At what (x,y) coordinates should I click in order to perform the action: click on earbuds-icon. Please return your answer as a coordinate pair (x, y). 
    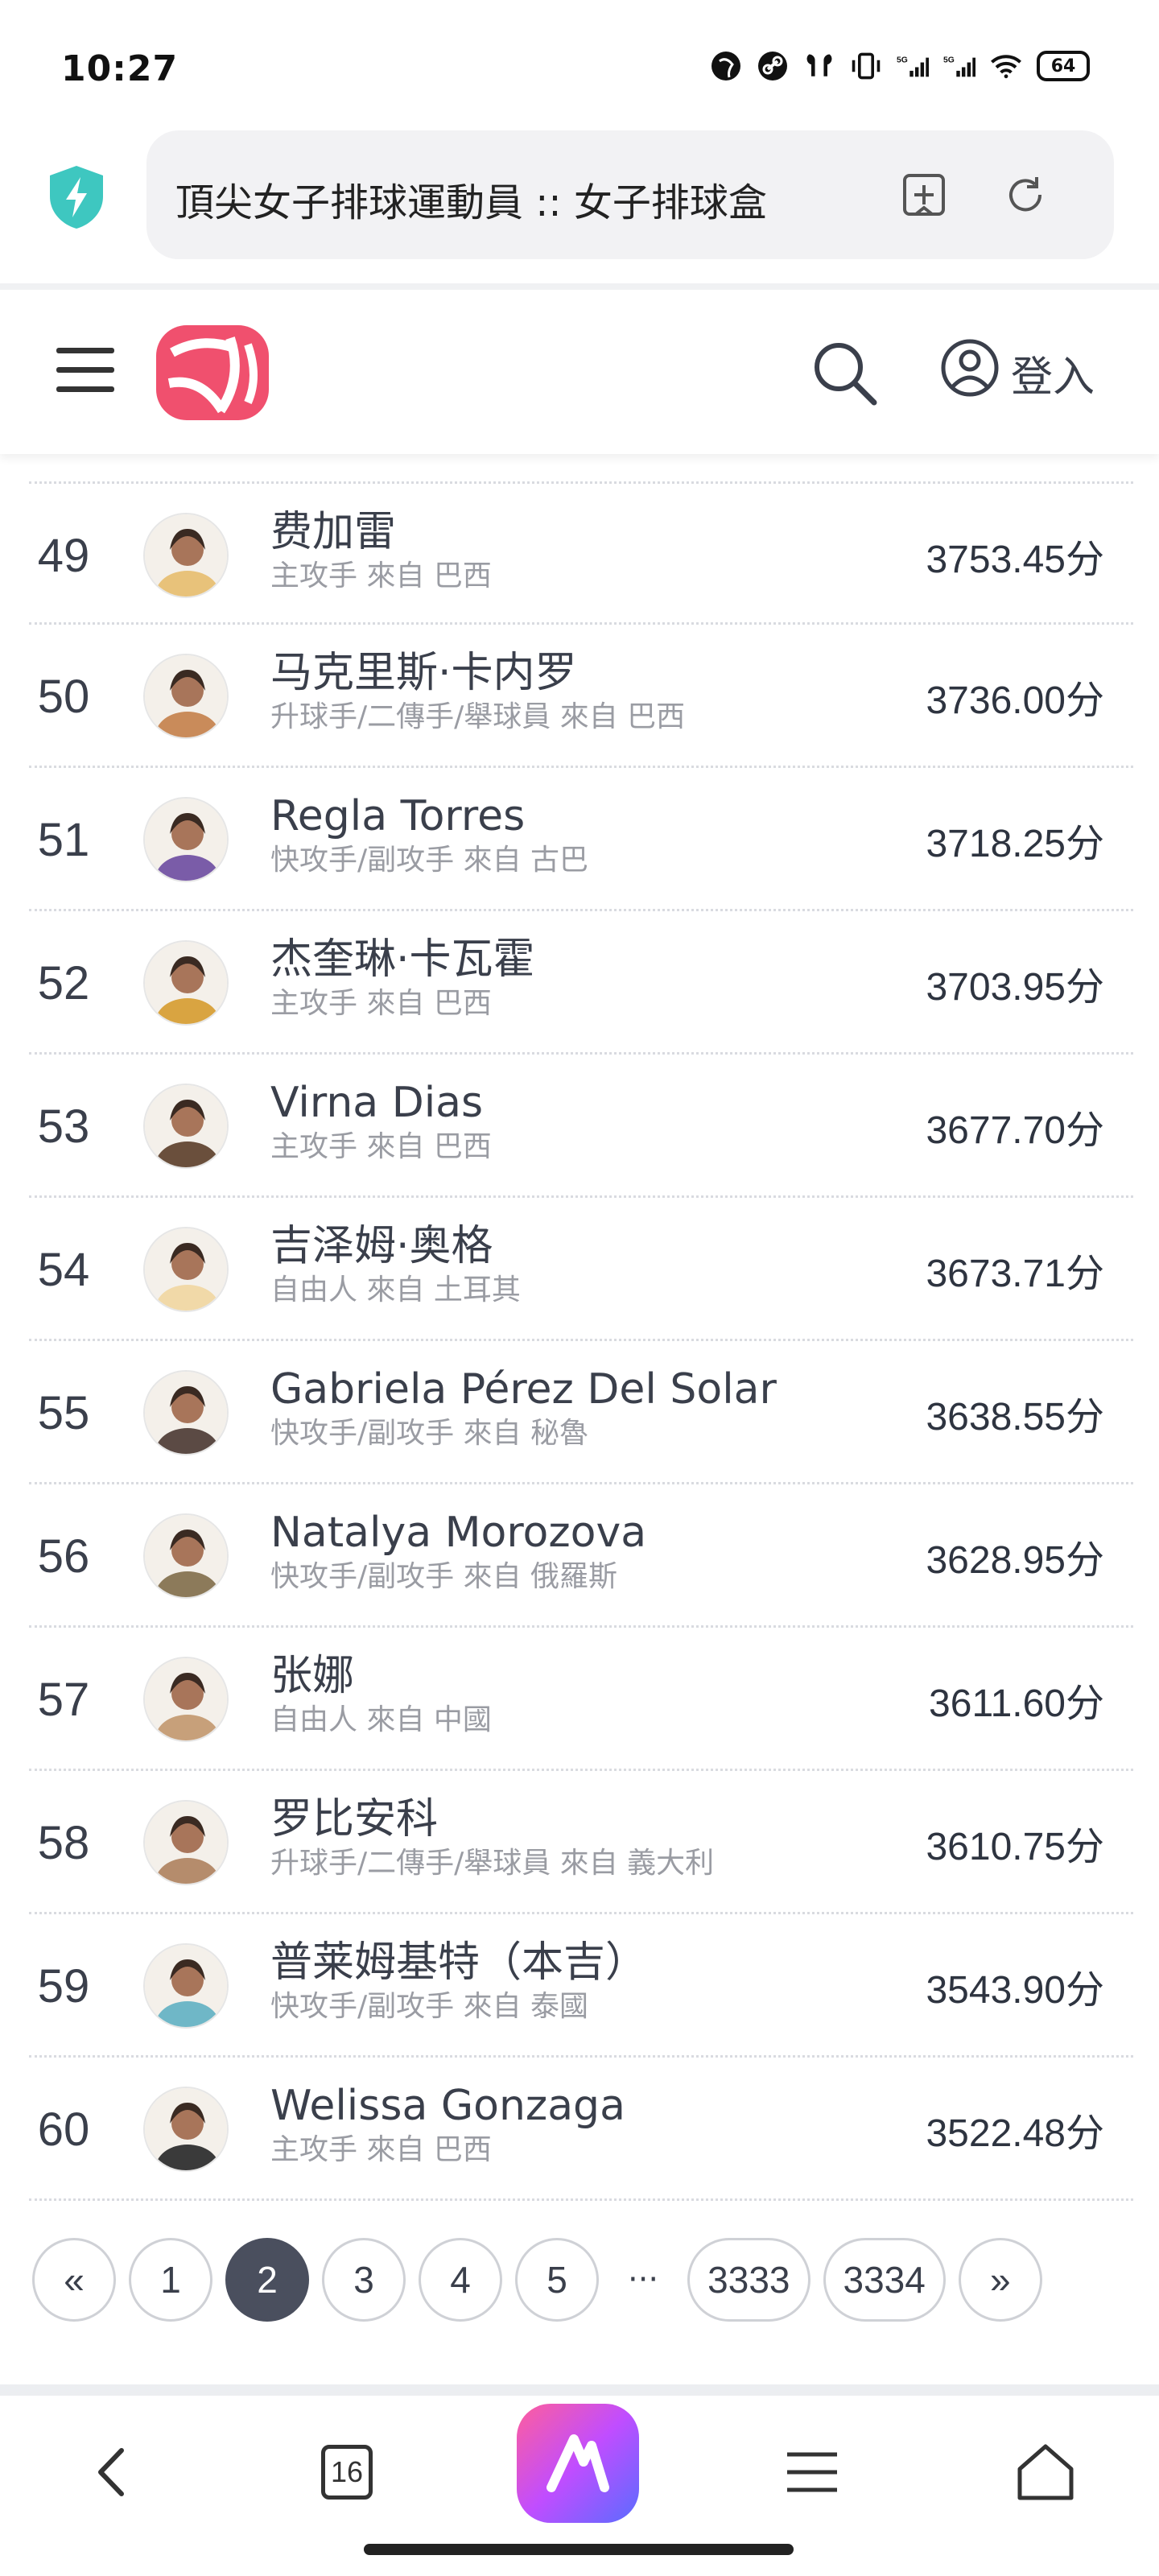
    Looking at the image, I should click on (819, 66).